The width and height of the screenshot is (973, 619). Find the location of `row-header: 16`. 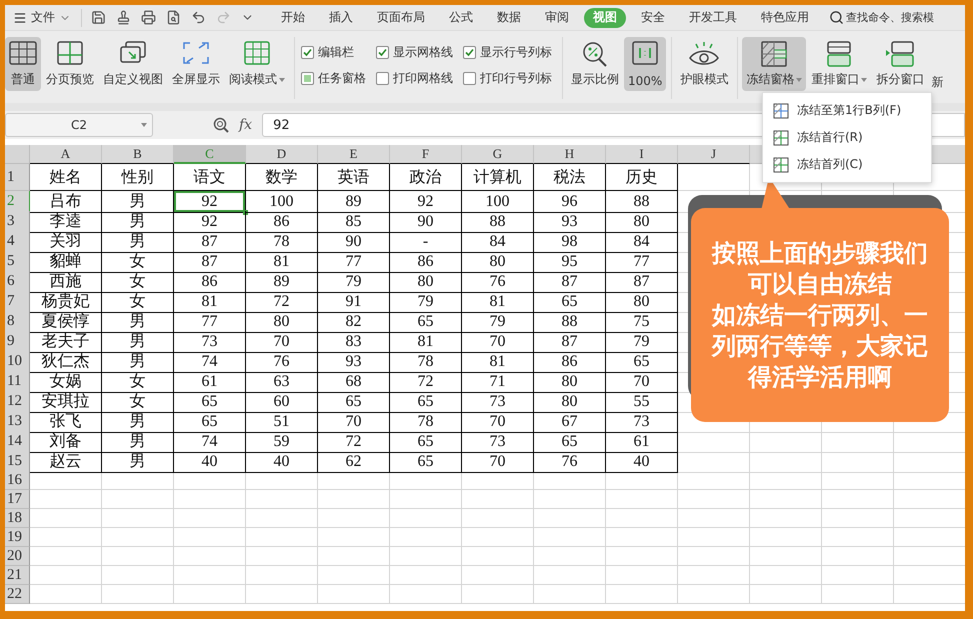

row-header: 16 is located at coordinates (17, 480).